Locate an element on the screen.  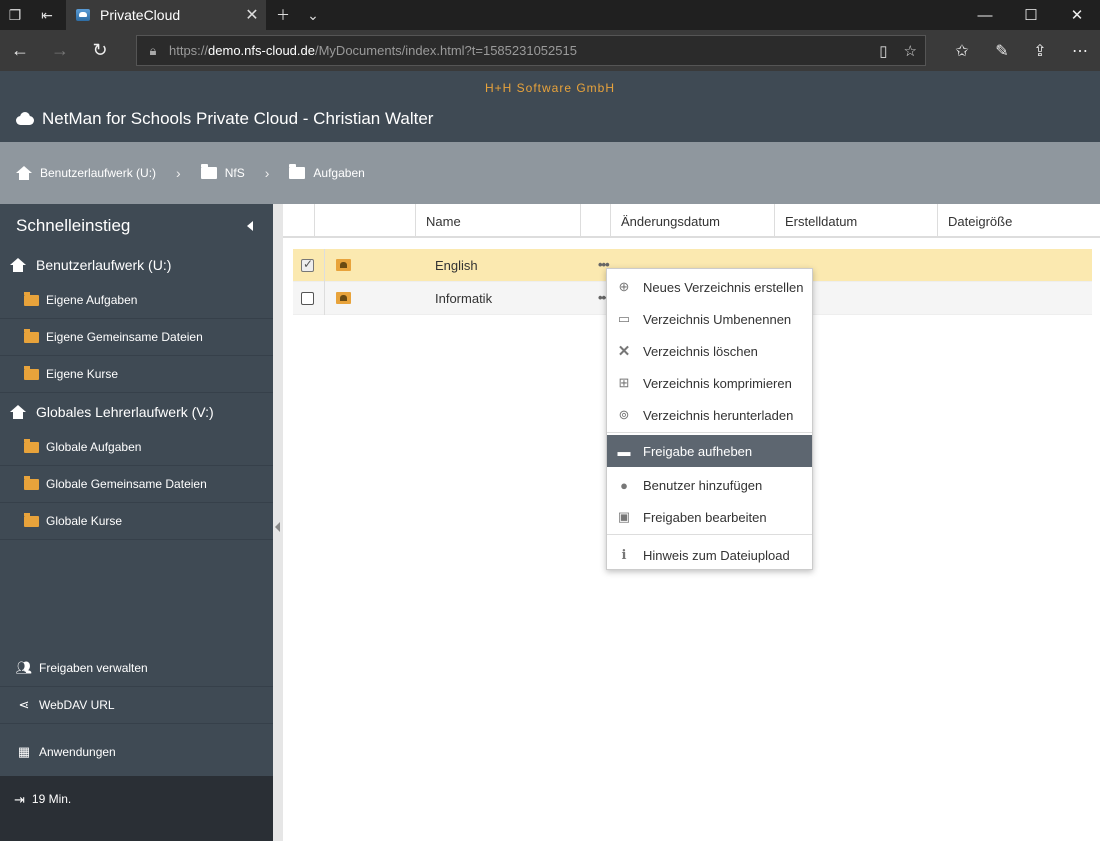
breadcrumb-item-aufgaben: Aufgaben is located at coordinates (327, 172).